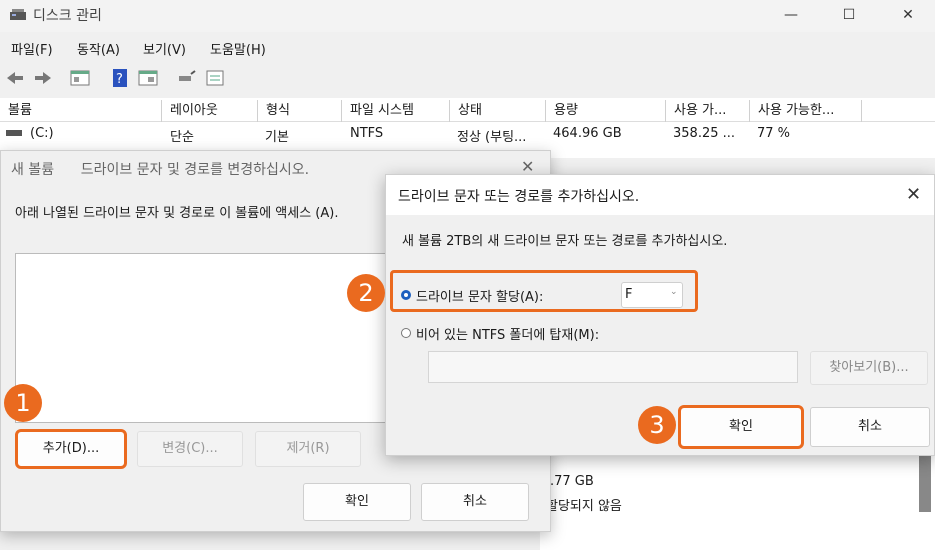 The height and width of the screenshot is (550, 935). Describe the element at coordinates (164, 48) in the screenshot. I see `menu-view: 보기(V)` at that location.